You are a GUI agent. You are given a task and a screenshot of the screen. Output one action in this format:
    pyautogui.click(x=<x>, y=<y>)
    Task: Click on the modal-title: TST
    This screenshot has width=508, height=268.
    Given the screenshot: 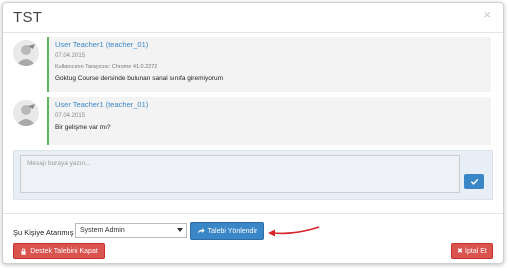 What is the action you would take?
    pyautogui.click(x=28, y=17)
    